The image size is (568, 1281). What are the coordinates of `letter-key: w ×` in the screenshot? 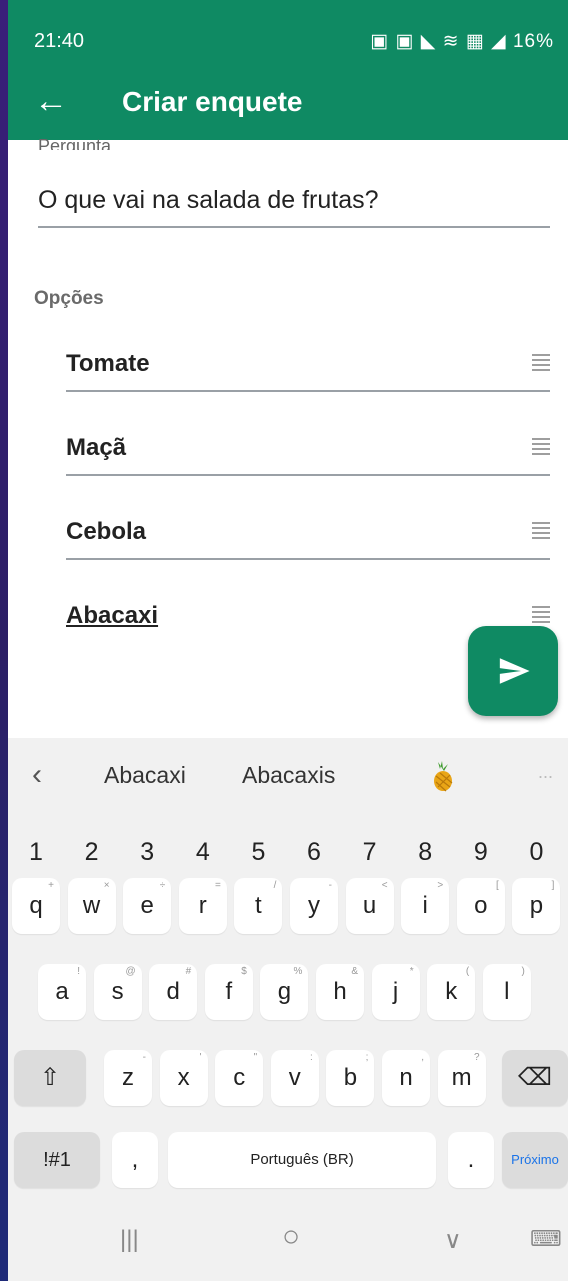 It's located at (91, 906).